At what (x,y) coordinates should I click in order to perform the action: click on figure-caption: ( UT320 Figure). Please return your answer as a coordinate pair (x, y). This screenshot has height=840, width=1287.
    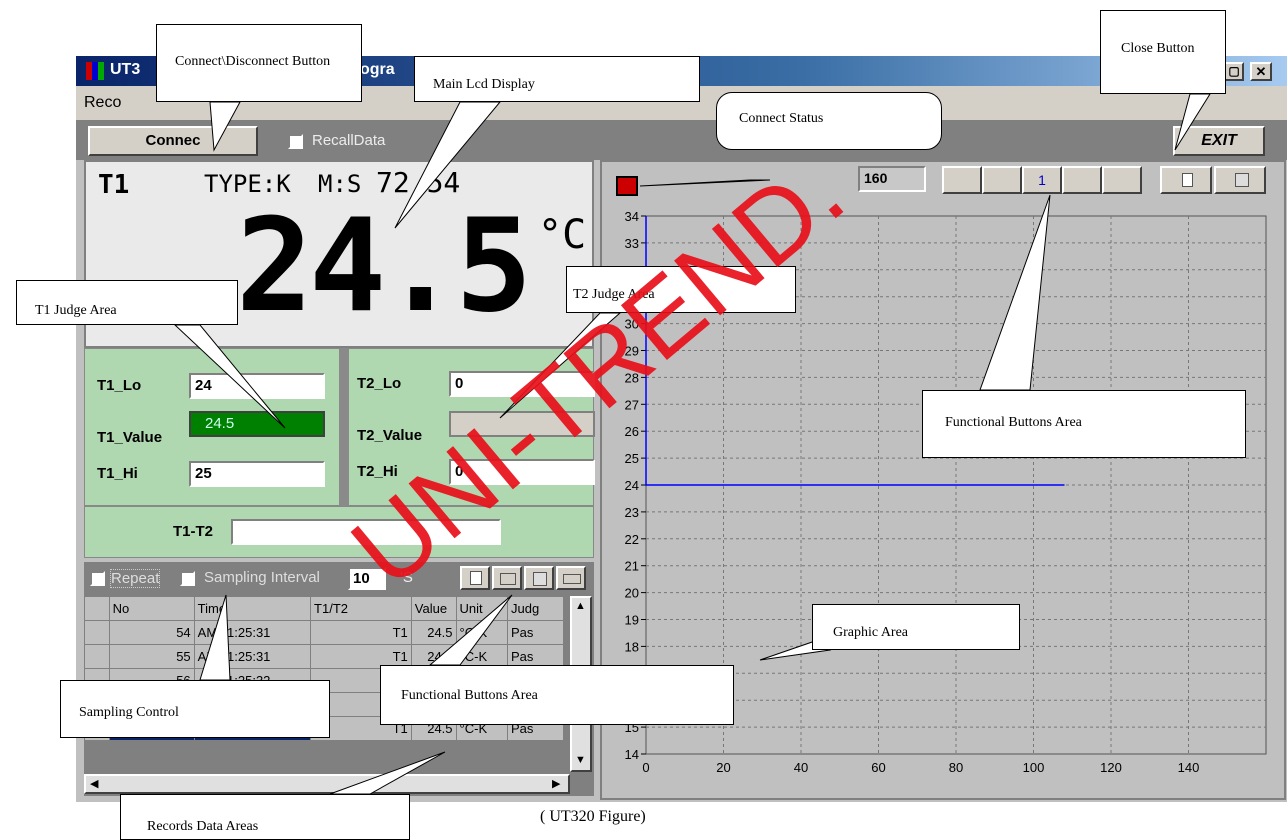
    Looking at the image, I should click on (593, 816).